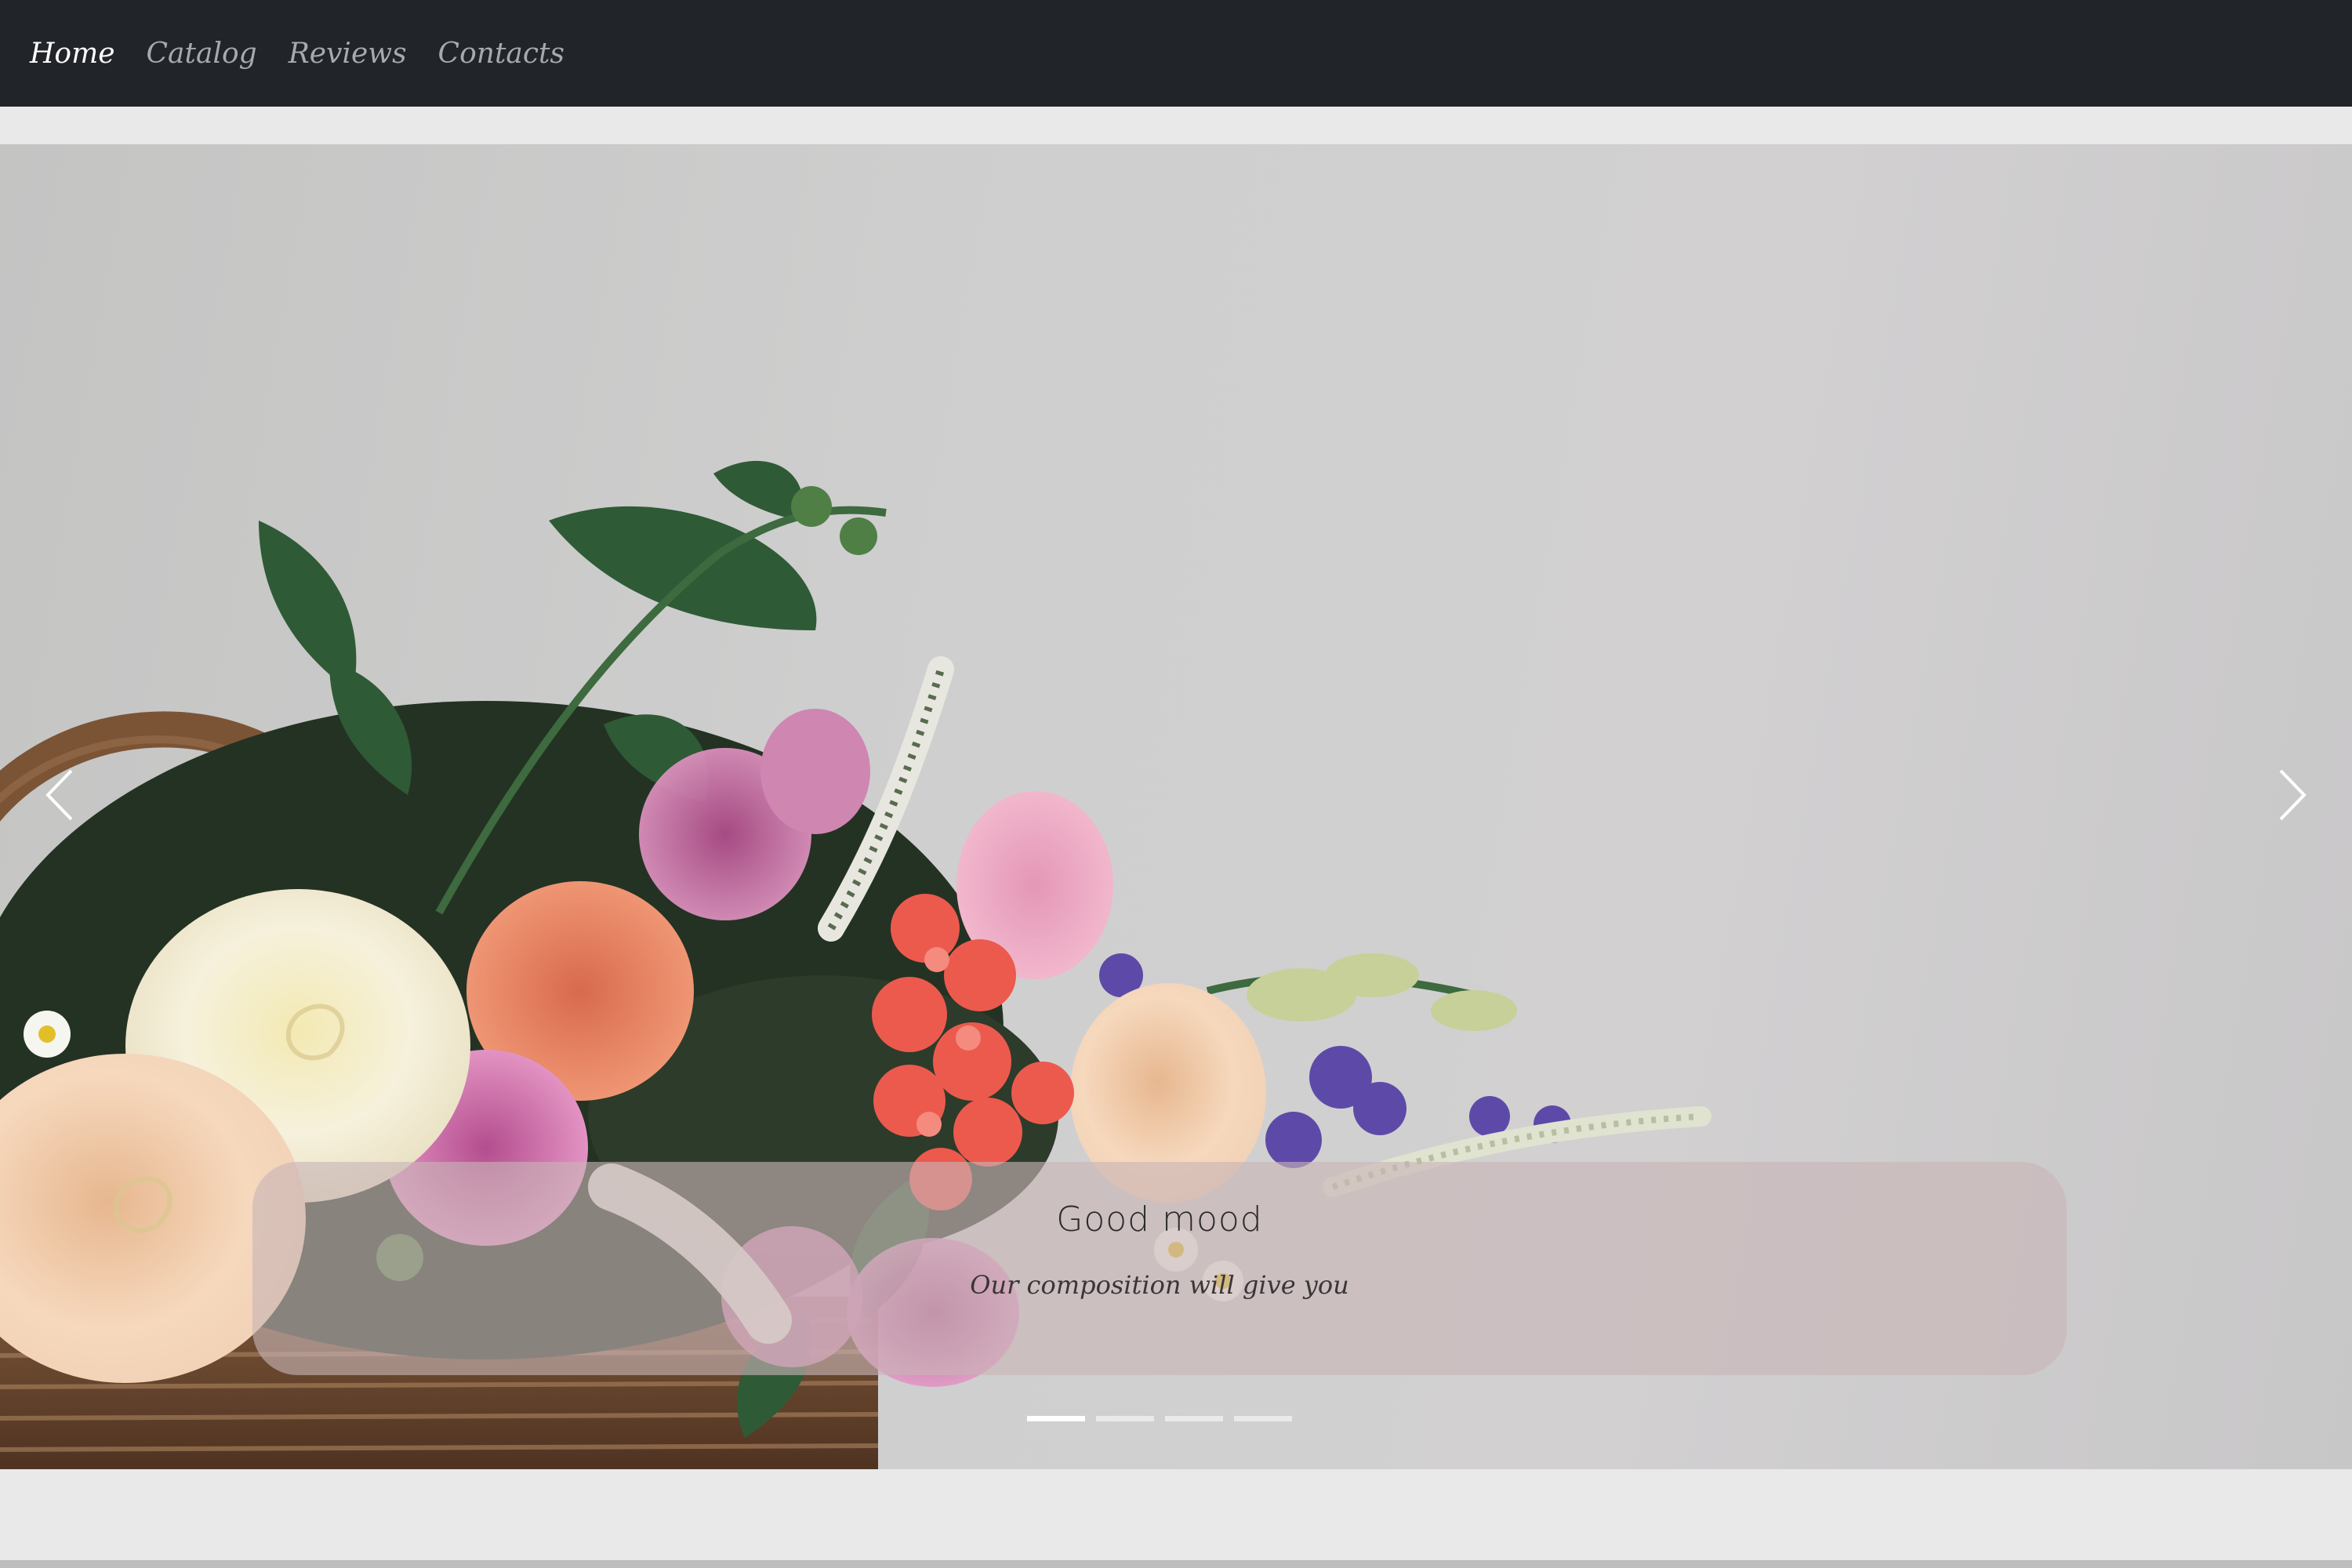 This screenshot has height=1568, width=2352. What do you see at coordinates (1176, 1564) in the screenshot?
I see `page-divider` at bounding box center [1176, 1564].